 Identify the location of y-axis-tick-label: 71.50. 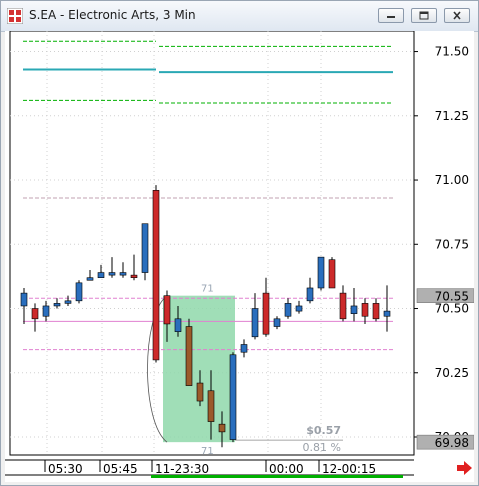
(452, 52).